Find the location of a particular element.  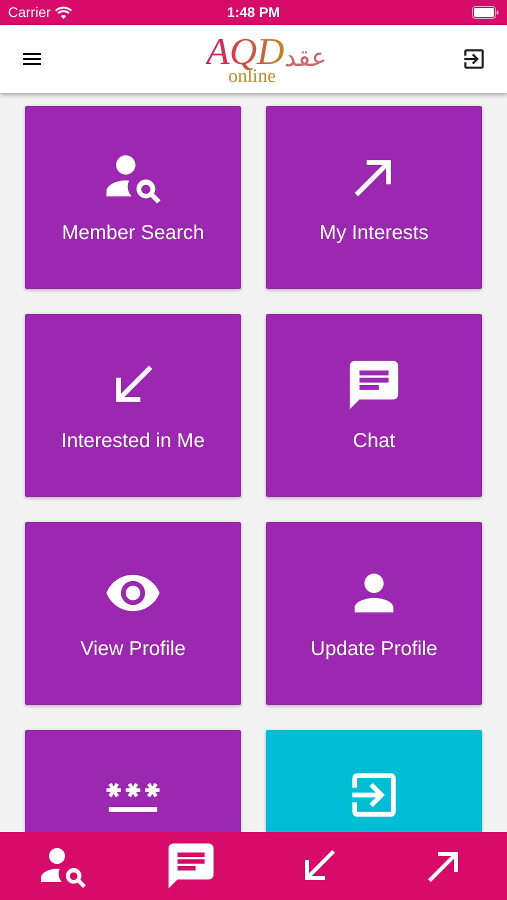

logo-arabic-text: عقد is located at coordinates (305, 57).